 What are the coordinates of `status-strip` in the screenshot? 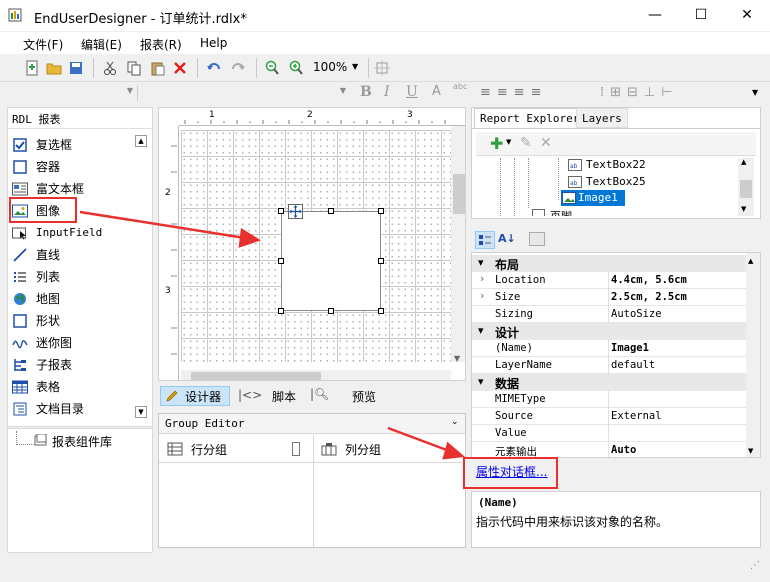 It's located at (385, 567).